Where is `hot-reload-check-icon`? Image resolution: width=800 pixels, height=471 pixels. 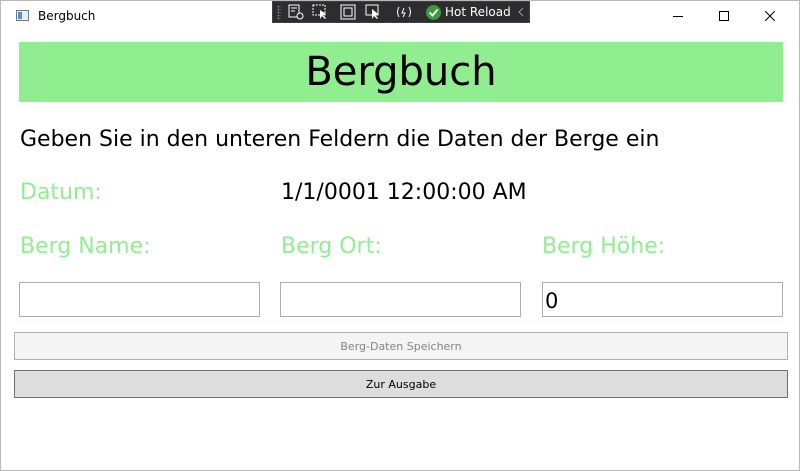
hot-reload-check-icon is located at coordinates (433, 12).